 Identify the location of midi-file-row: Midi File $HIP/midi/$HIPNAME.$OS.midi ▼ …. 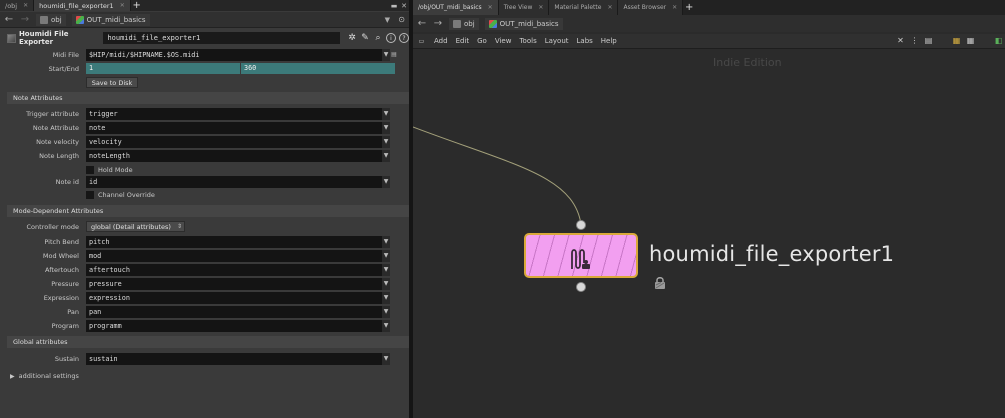
(208, 54).